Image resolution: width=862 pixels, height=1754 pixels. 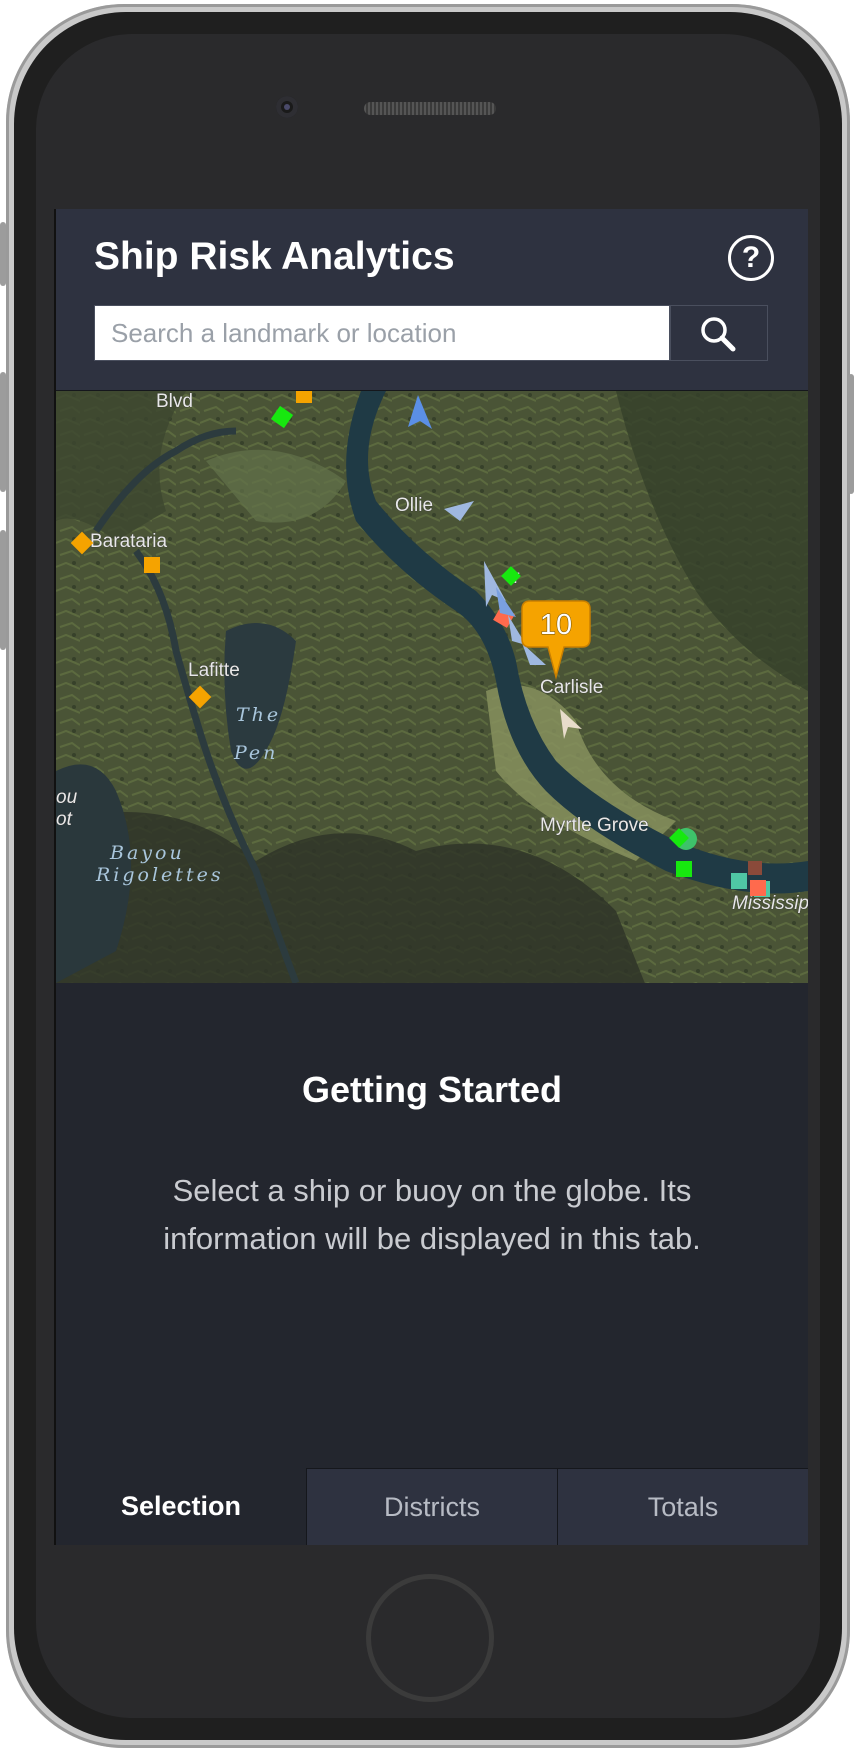 What do you see at coordinates (594, 825) in the screenshot?
I see `map-label-myrtle-grove: Myrtle Grove` at bounding box center [594, 825].